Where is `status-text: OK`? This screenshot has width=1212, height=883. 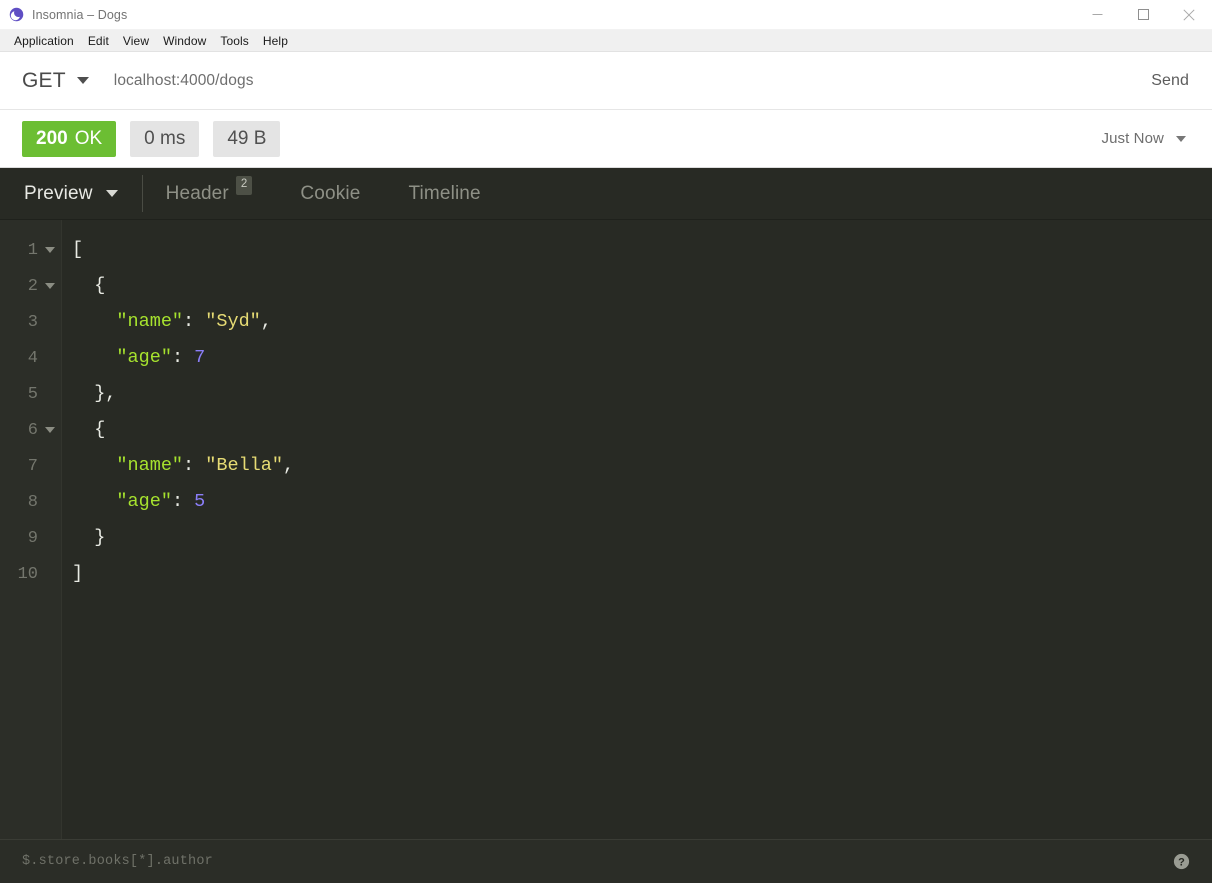 status-text: OK is located at coordinates (88, 138).